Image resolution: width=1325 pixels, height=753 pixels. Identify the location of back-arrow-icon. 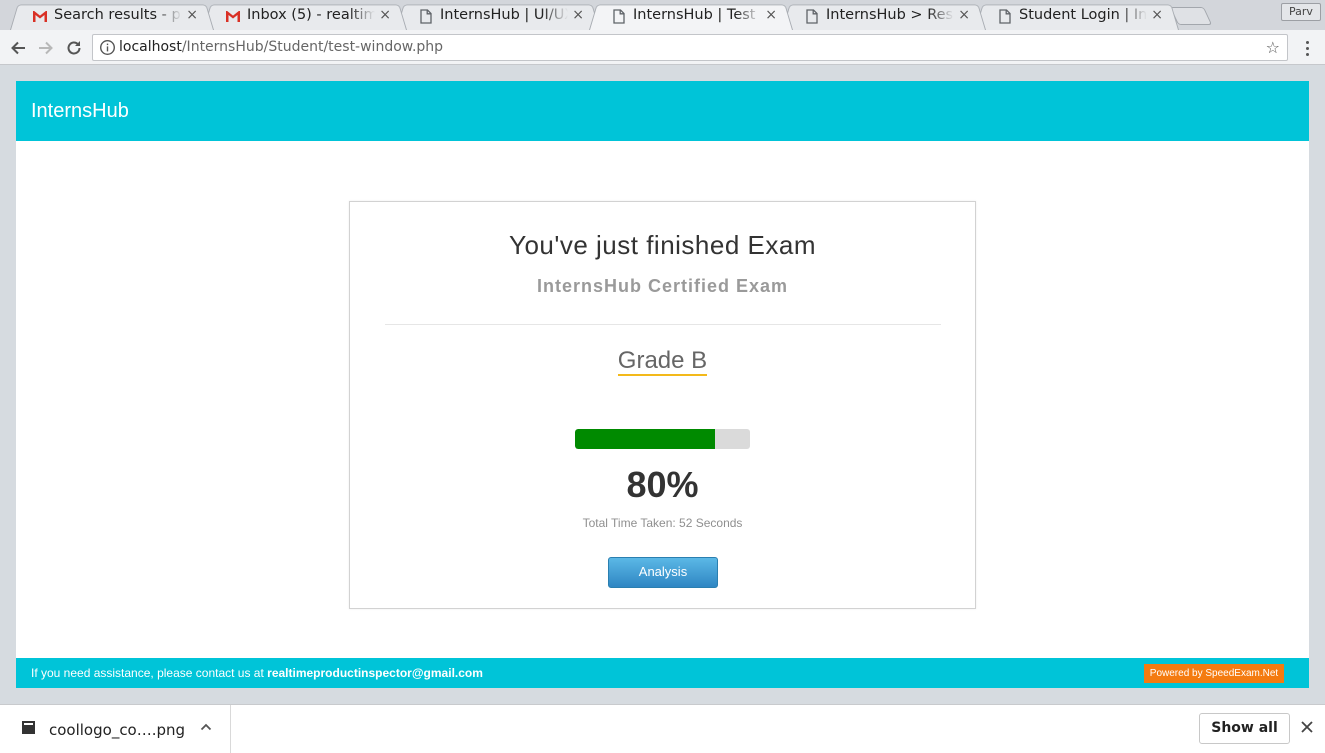
(18, 48).